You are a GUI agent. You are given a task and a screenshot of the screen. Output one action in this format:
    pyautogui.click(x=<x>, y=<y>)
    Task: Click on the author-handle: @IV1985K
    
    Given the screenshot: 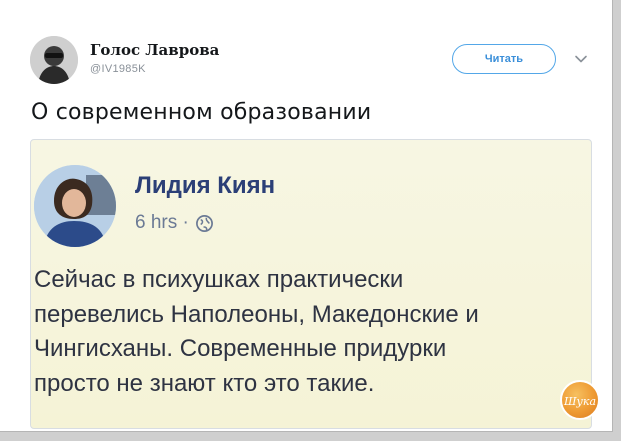 What is the action you would take?
    pyautogui.click(x=118, y=69)
    